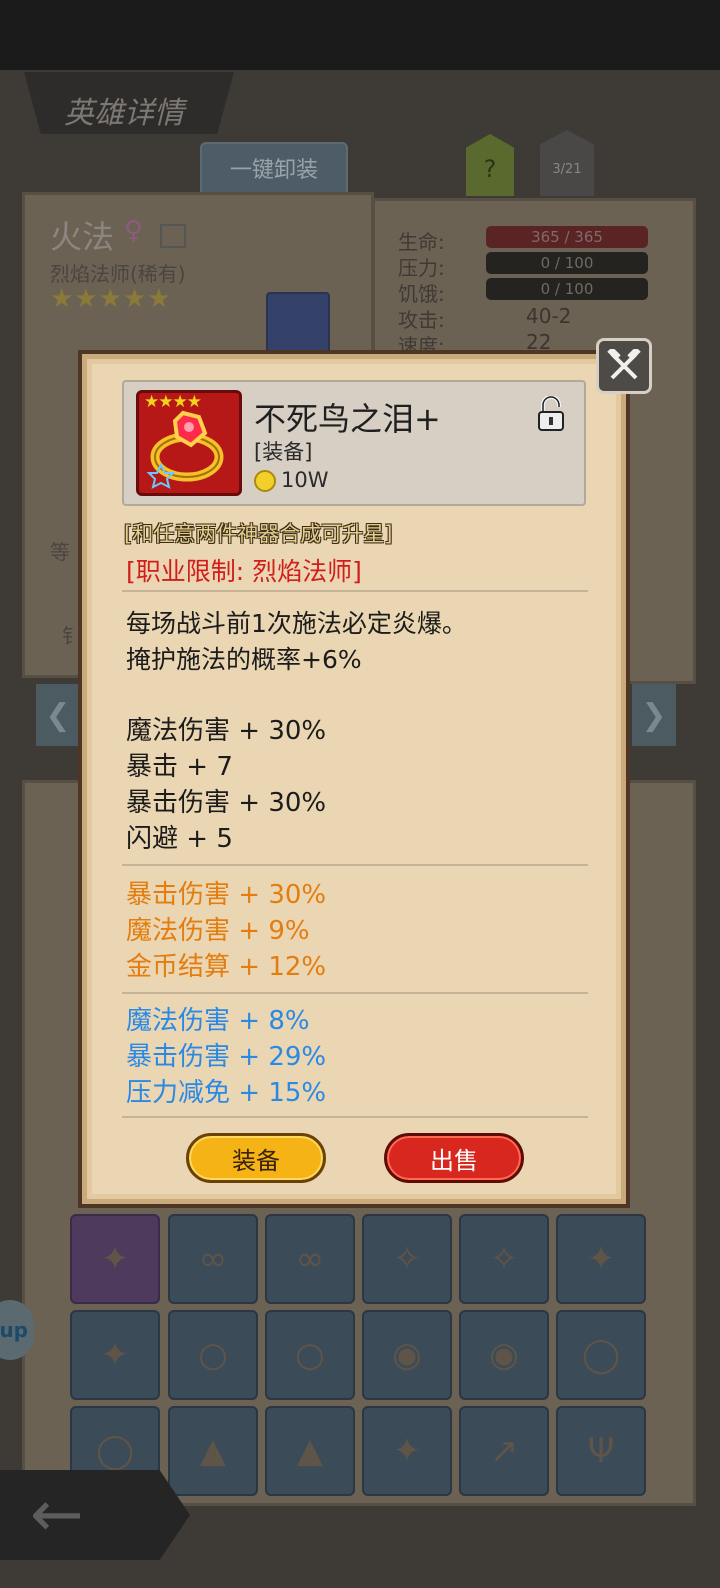 This screenshot has height=1588, width=720. I want to click on hero-name: 火法, so click(82, 237).